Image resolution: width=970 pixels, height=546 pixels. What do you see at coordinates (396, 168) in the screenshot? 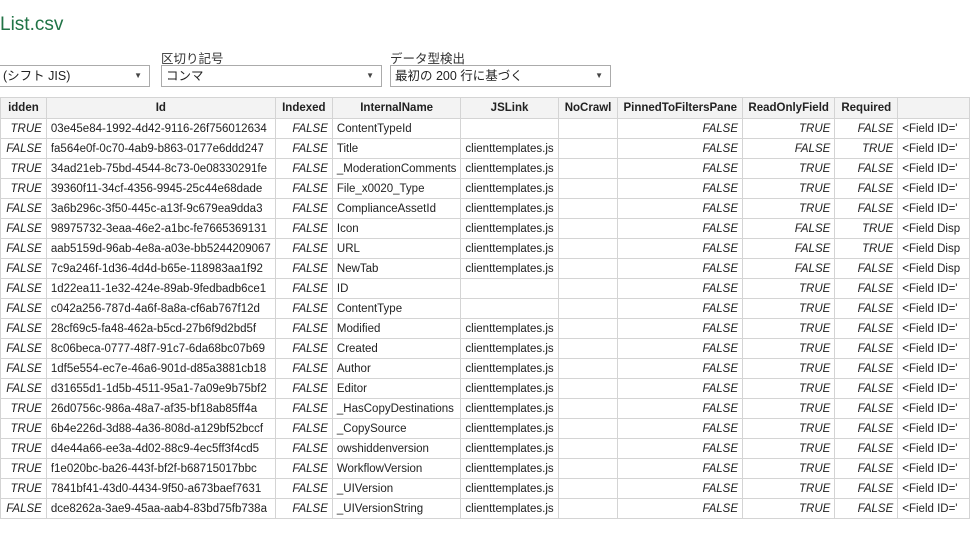
I see `table-cell: _ModerationComments` at bounding box center [396, 168].